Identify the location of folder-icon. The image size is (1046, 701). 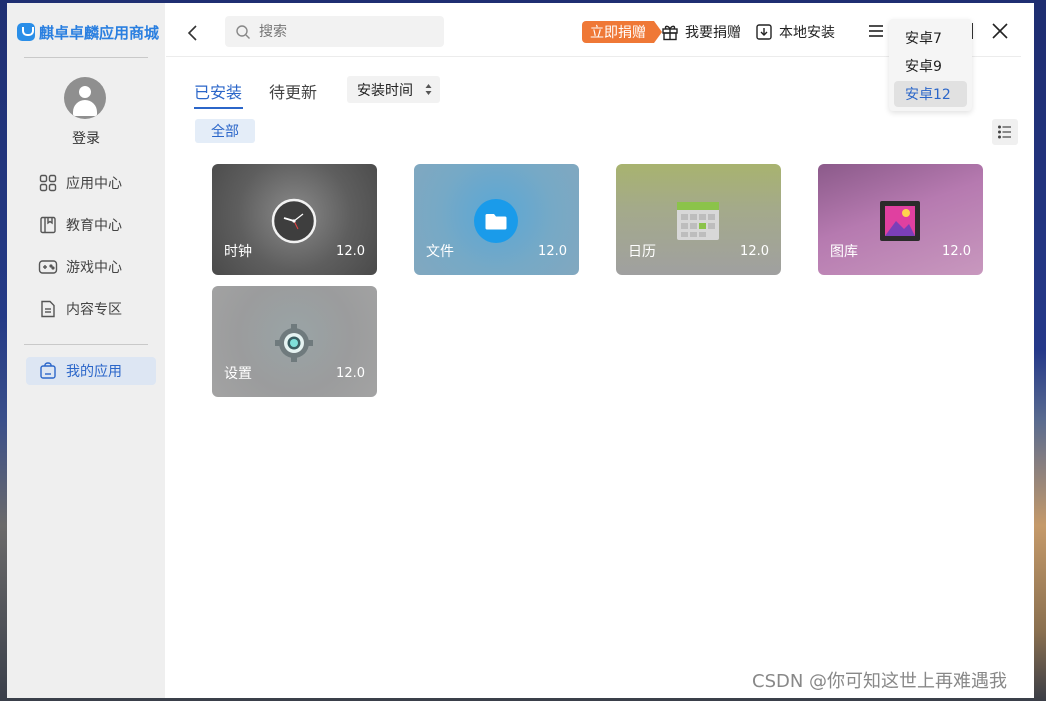
(496, 221).